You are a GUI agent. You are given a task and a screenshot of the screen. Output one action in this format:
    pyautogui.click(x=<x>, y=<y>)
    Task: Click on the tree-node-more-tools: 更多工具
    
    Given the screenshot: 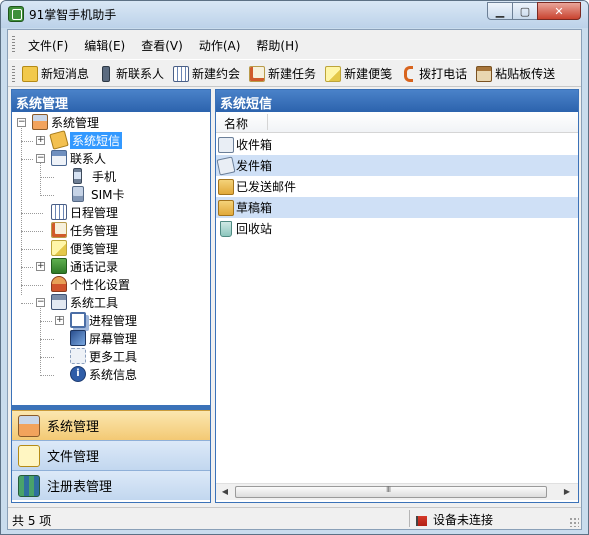 What is the action you would take?
    pyautogui.click(x=103, y=356)
    